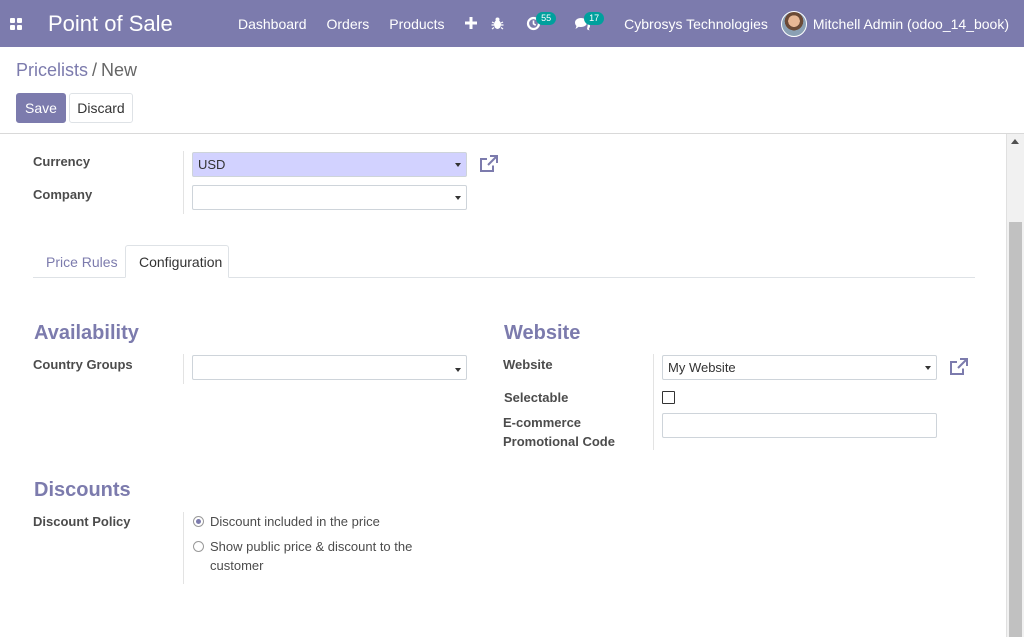 This screenshot has width=1024, height=637. Describe the element at coordinates (82, 521) in the screenshot. I see `discount-policy-label: Discount Policy` at that location.